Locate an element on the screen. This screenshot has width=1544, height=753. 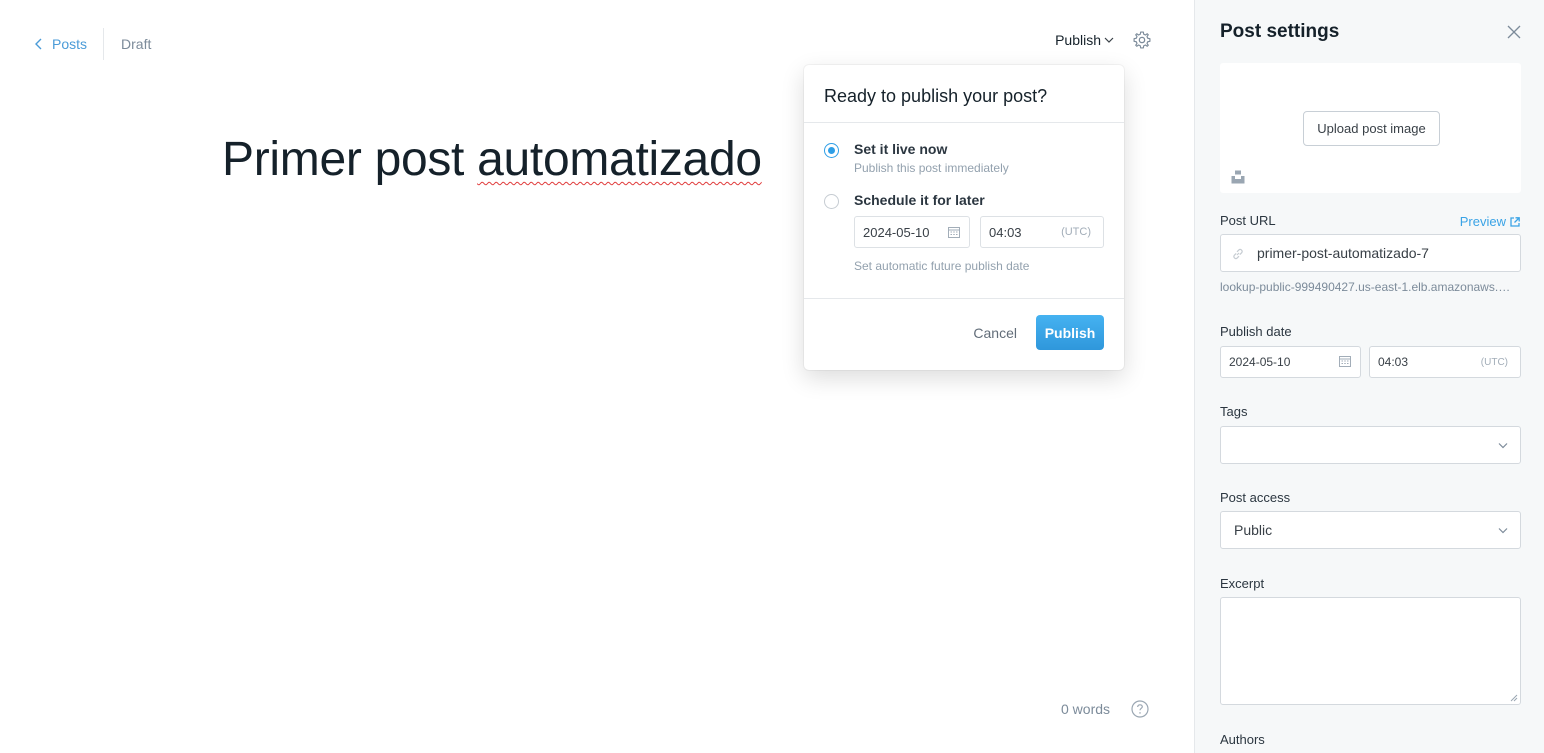
post-title-part1: Primer post is located at coordinates (350, 159).